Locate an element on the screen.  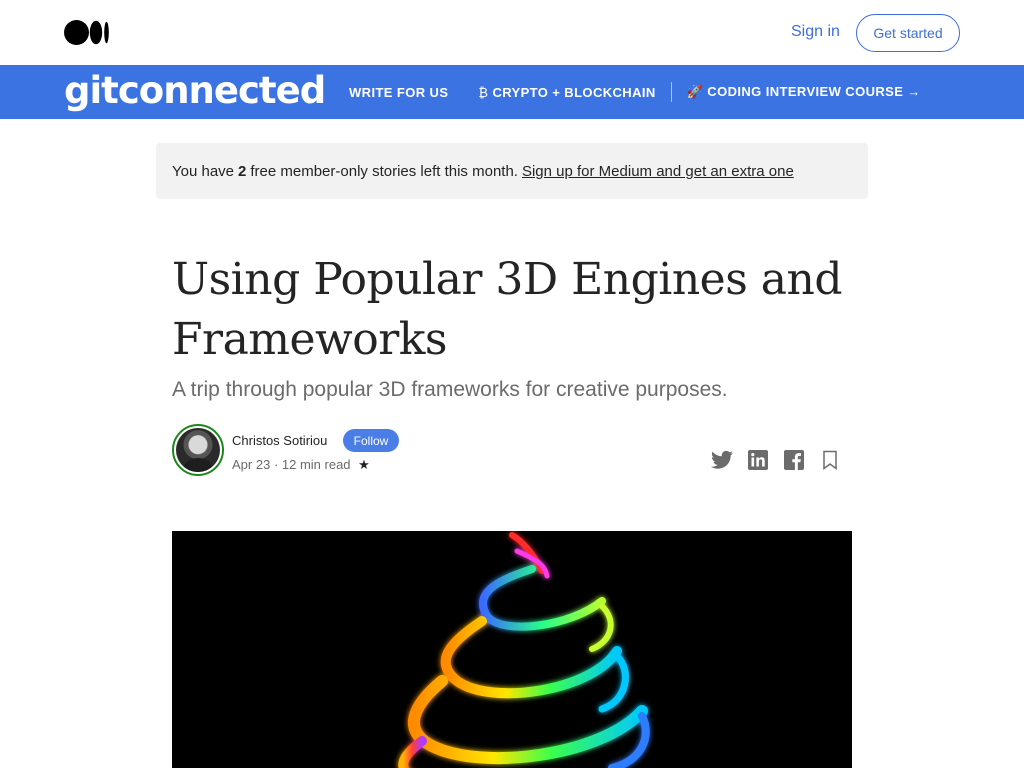
nav-crypto-blockchain: ₿ CRYPTO + BLOCKCHAIN is located at coordinates (566, 92).